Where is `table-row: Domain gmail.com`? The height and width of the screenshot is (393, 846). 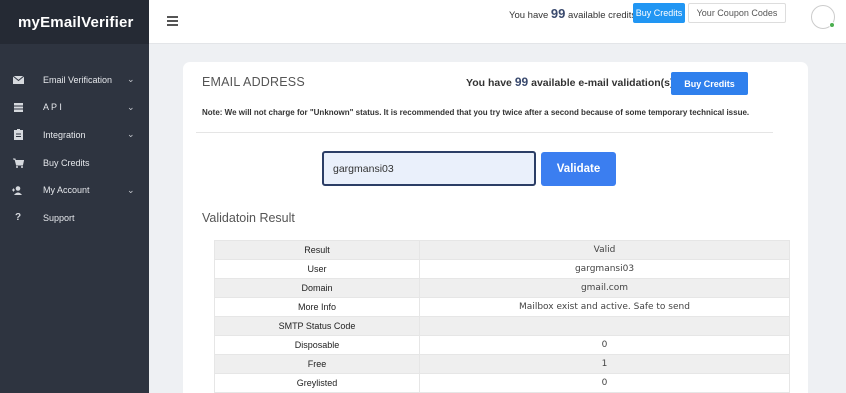
table-row: Domain gmail.com is located at coordinates (502, 288).